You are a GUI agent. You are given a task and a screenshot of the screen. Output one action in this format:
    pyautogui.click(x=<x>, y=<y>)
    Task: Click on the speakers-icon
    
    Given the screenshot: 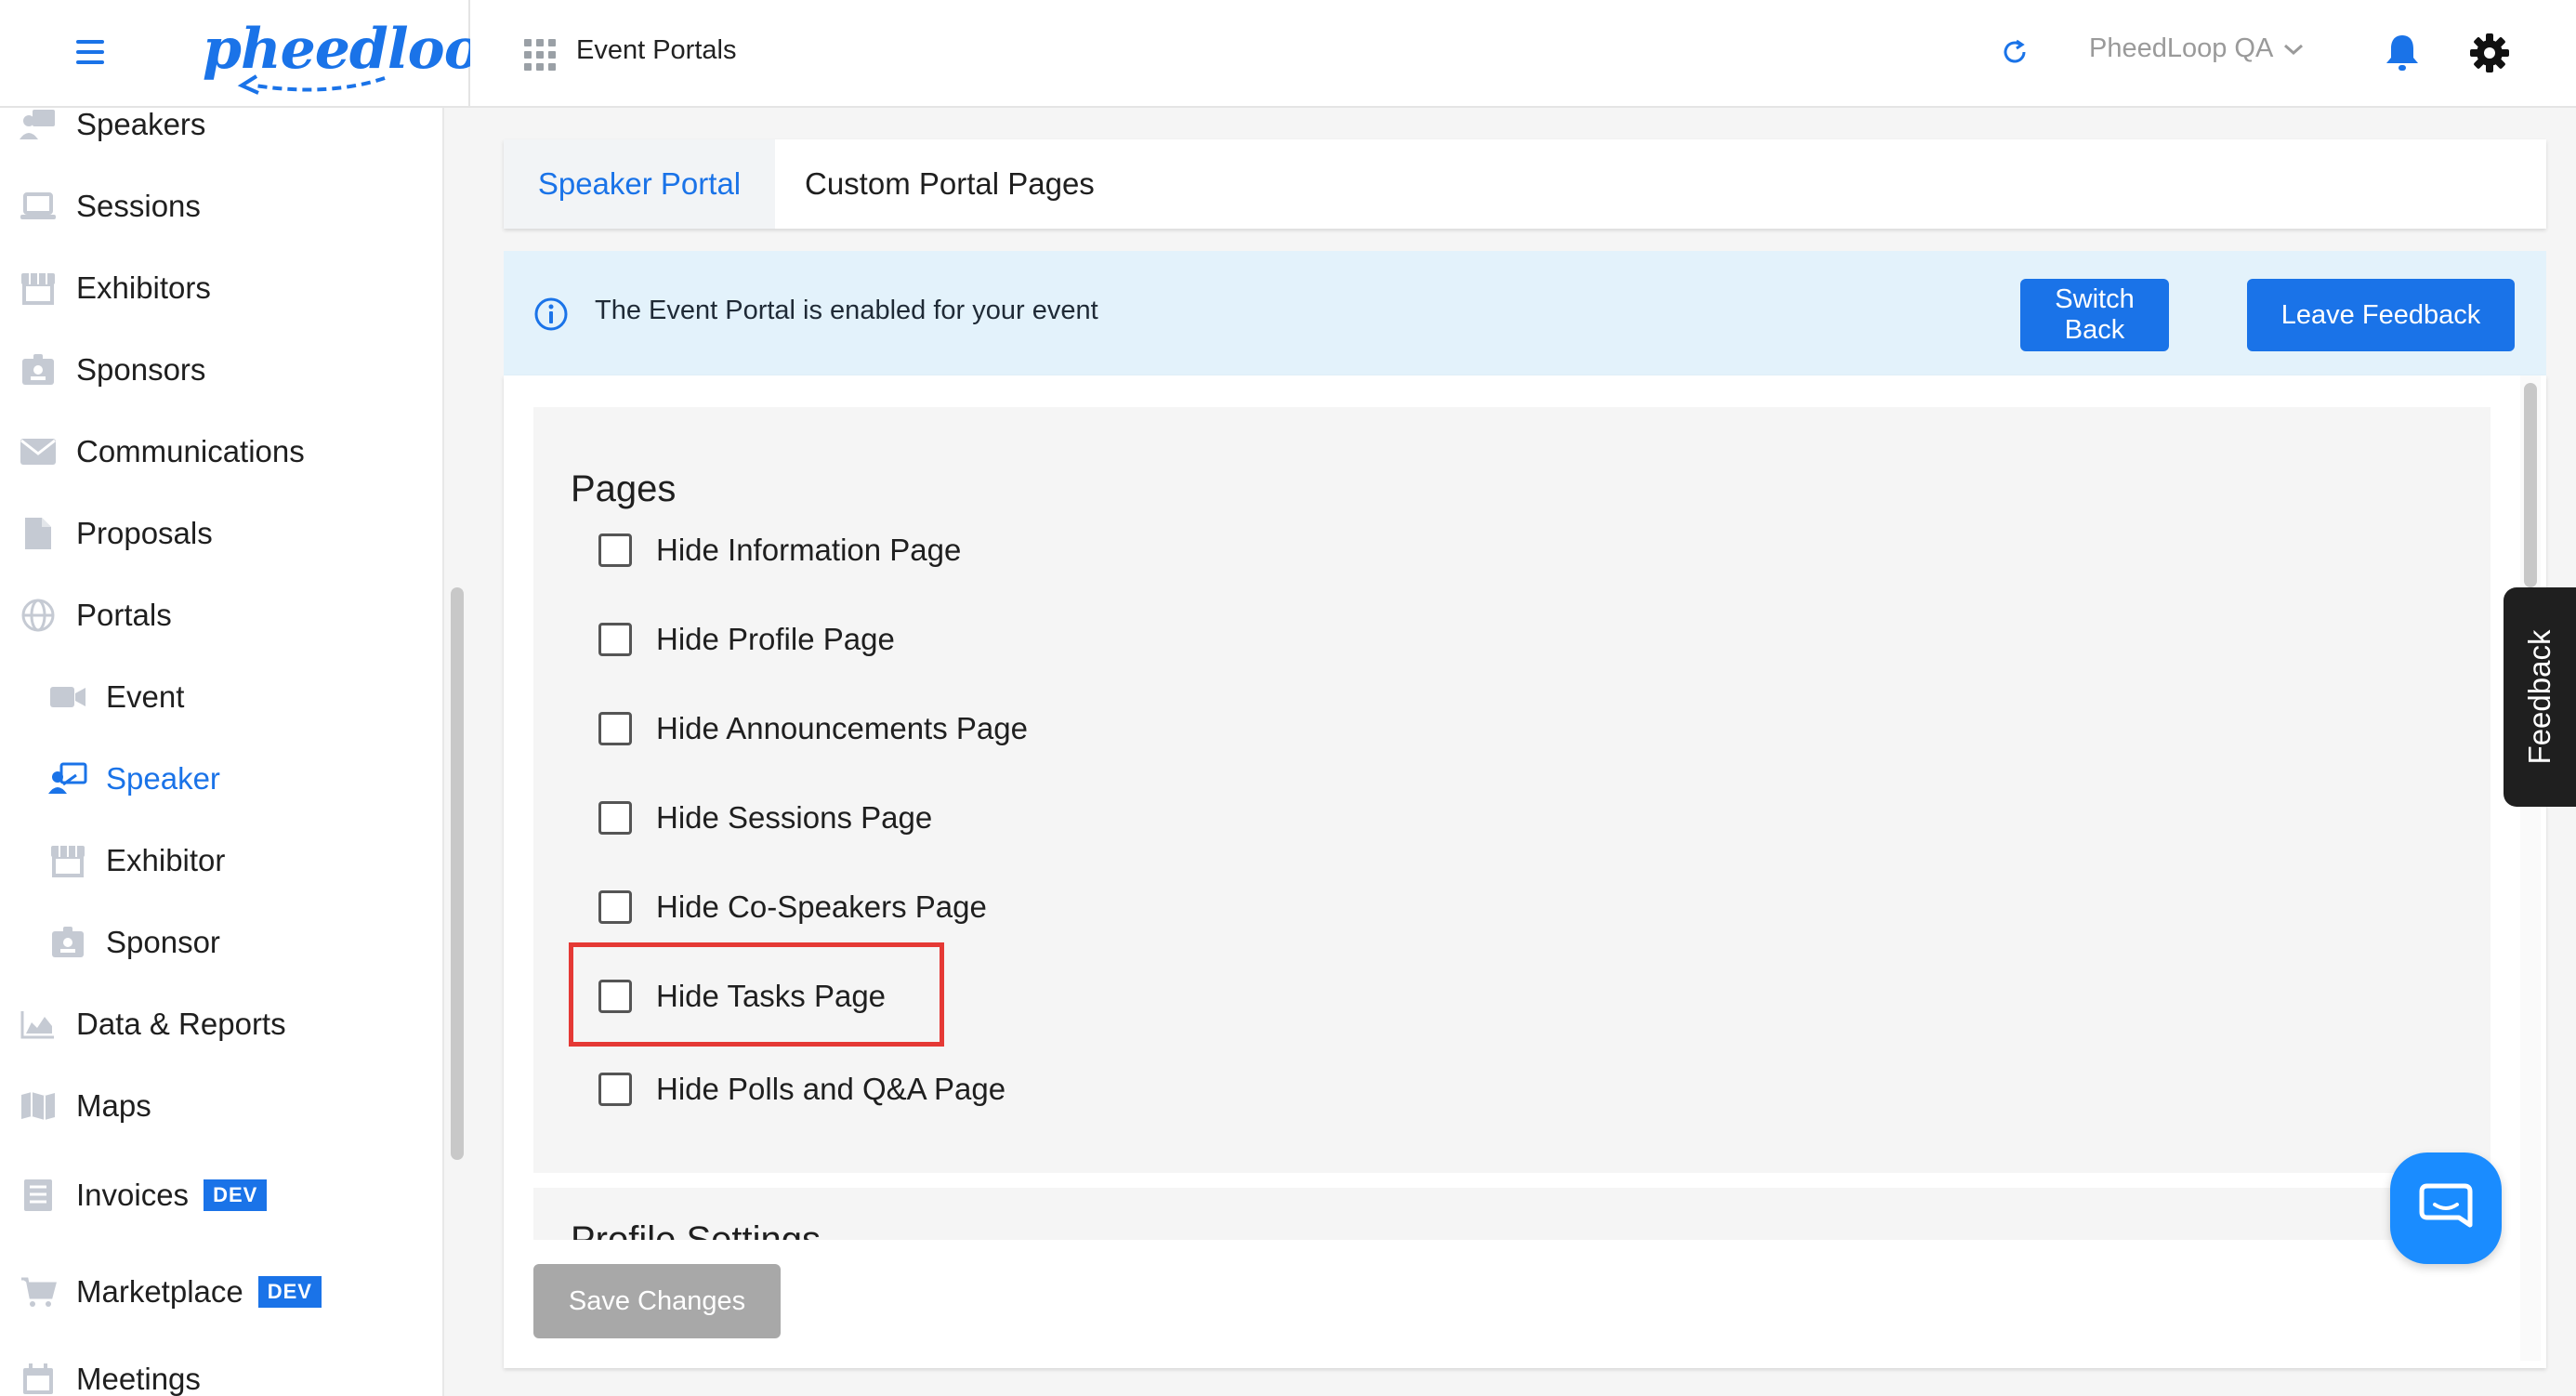 What is the action you would take?
    pyautogui.click(x=38, y=125)
    